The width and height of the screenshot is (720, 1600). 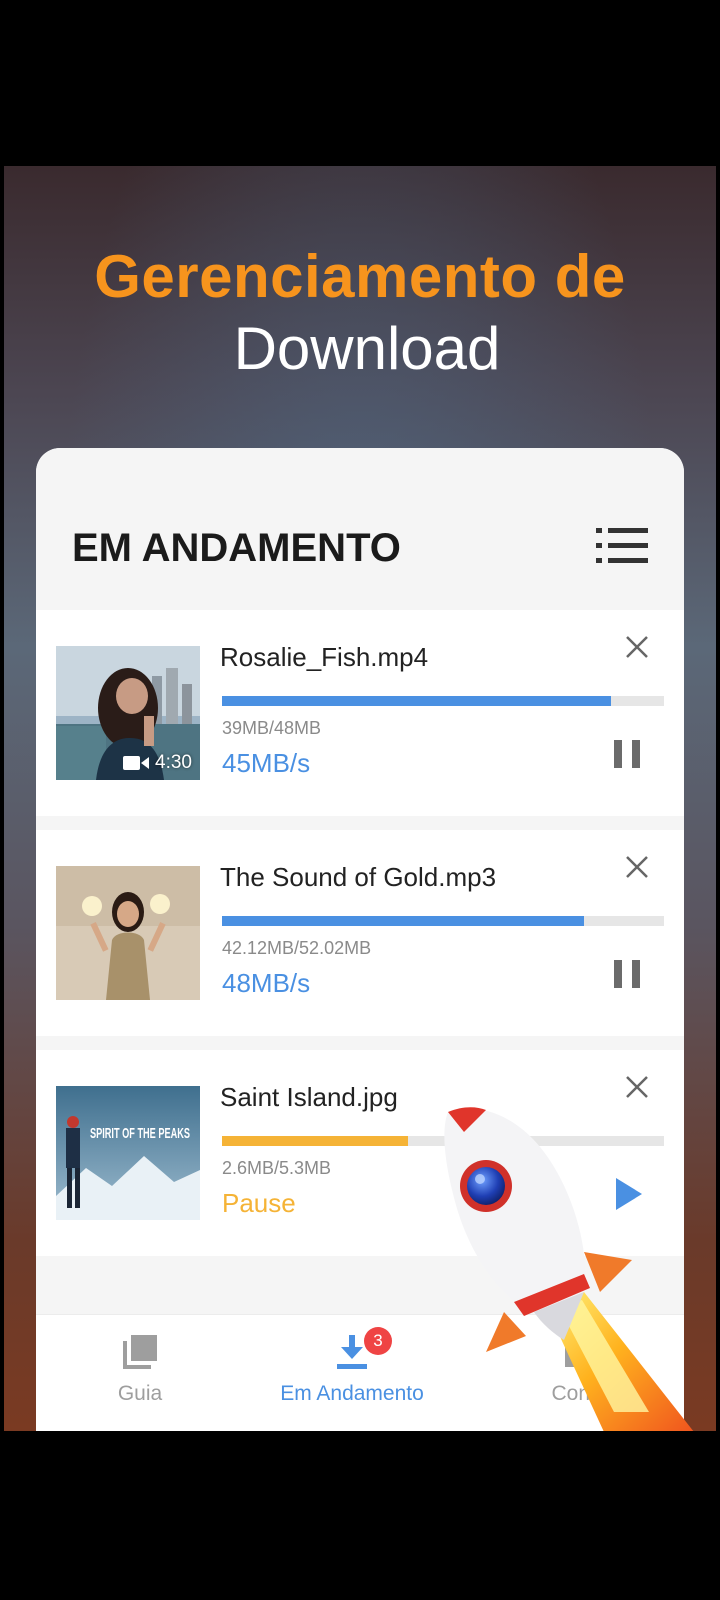 I want to click on video-duration: 4:30, so click(x=157, y=763).